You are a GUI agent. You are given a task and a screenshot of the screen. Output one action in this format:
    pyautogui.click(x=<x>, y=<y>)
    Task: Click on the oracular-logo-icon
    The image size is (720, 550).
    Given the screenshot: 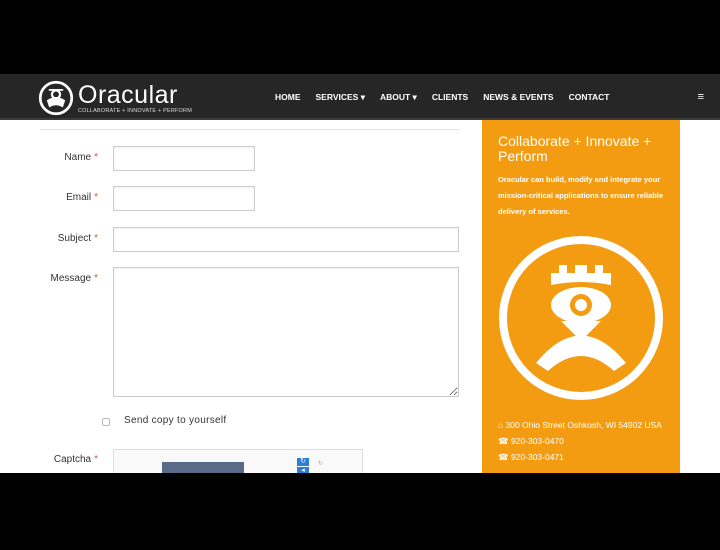 What is the action you would take?
    pyautogui.click(x=56, y=98)
    